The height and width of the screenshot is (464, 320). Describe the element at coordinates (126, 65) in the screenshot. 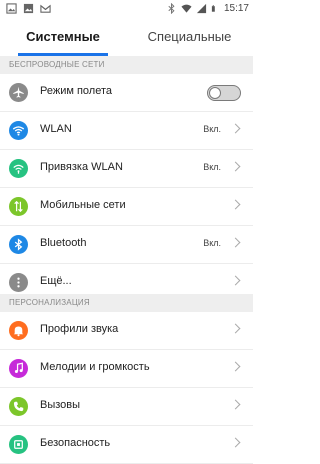

I see `section-header-wireless: БЕСПРОВОДНЫЕ СЕТИ` at that location.